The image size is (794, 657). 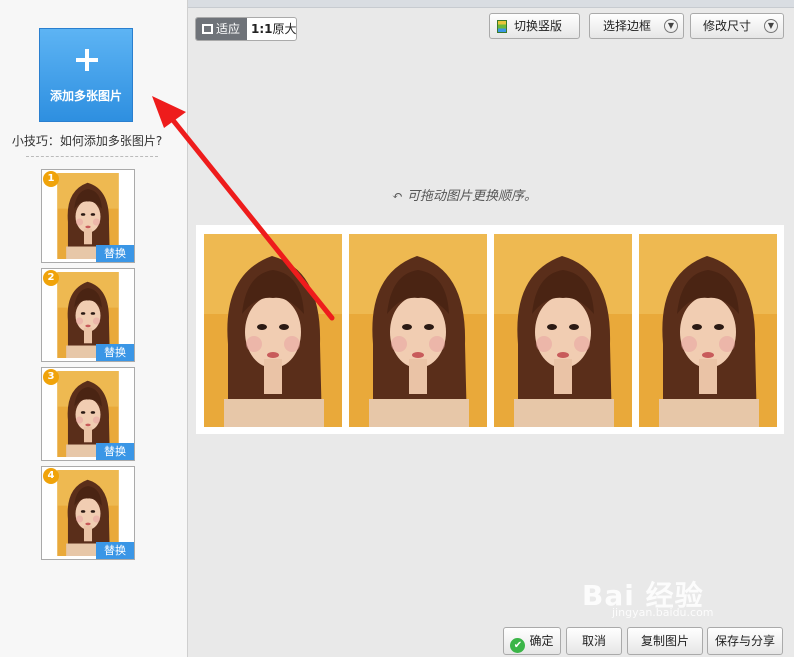 I want to click on copy-image-button: 复制图片, so click(x=665, y=641).